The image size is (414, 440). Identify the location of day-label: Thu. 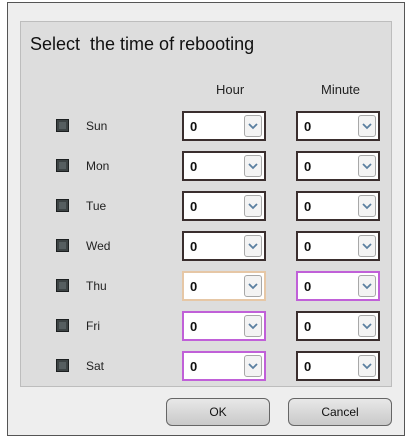
(96, 286).